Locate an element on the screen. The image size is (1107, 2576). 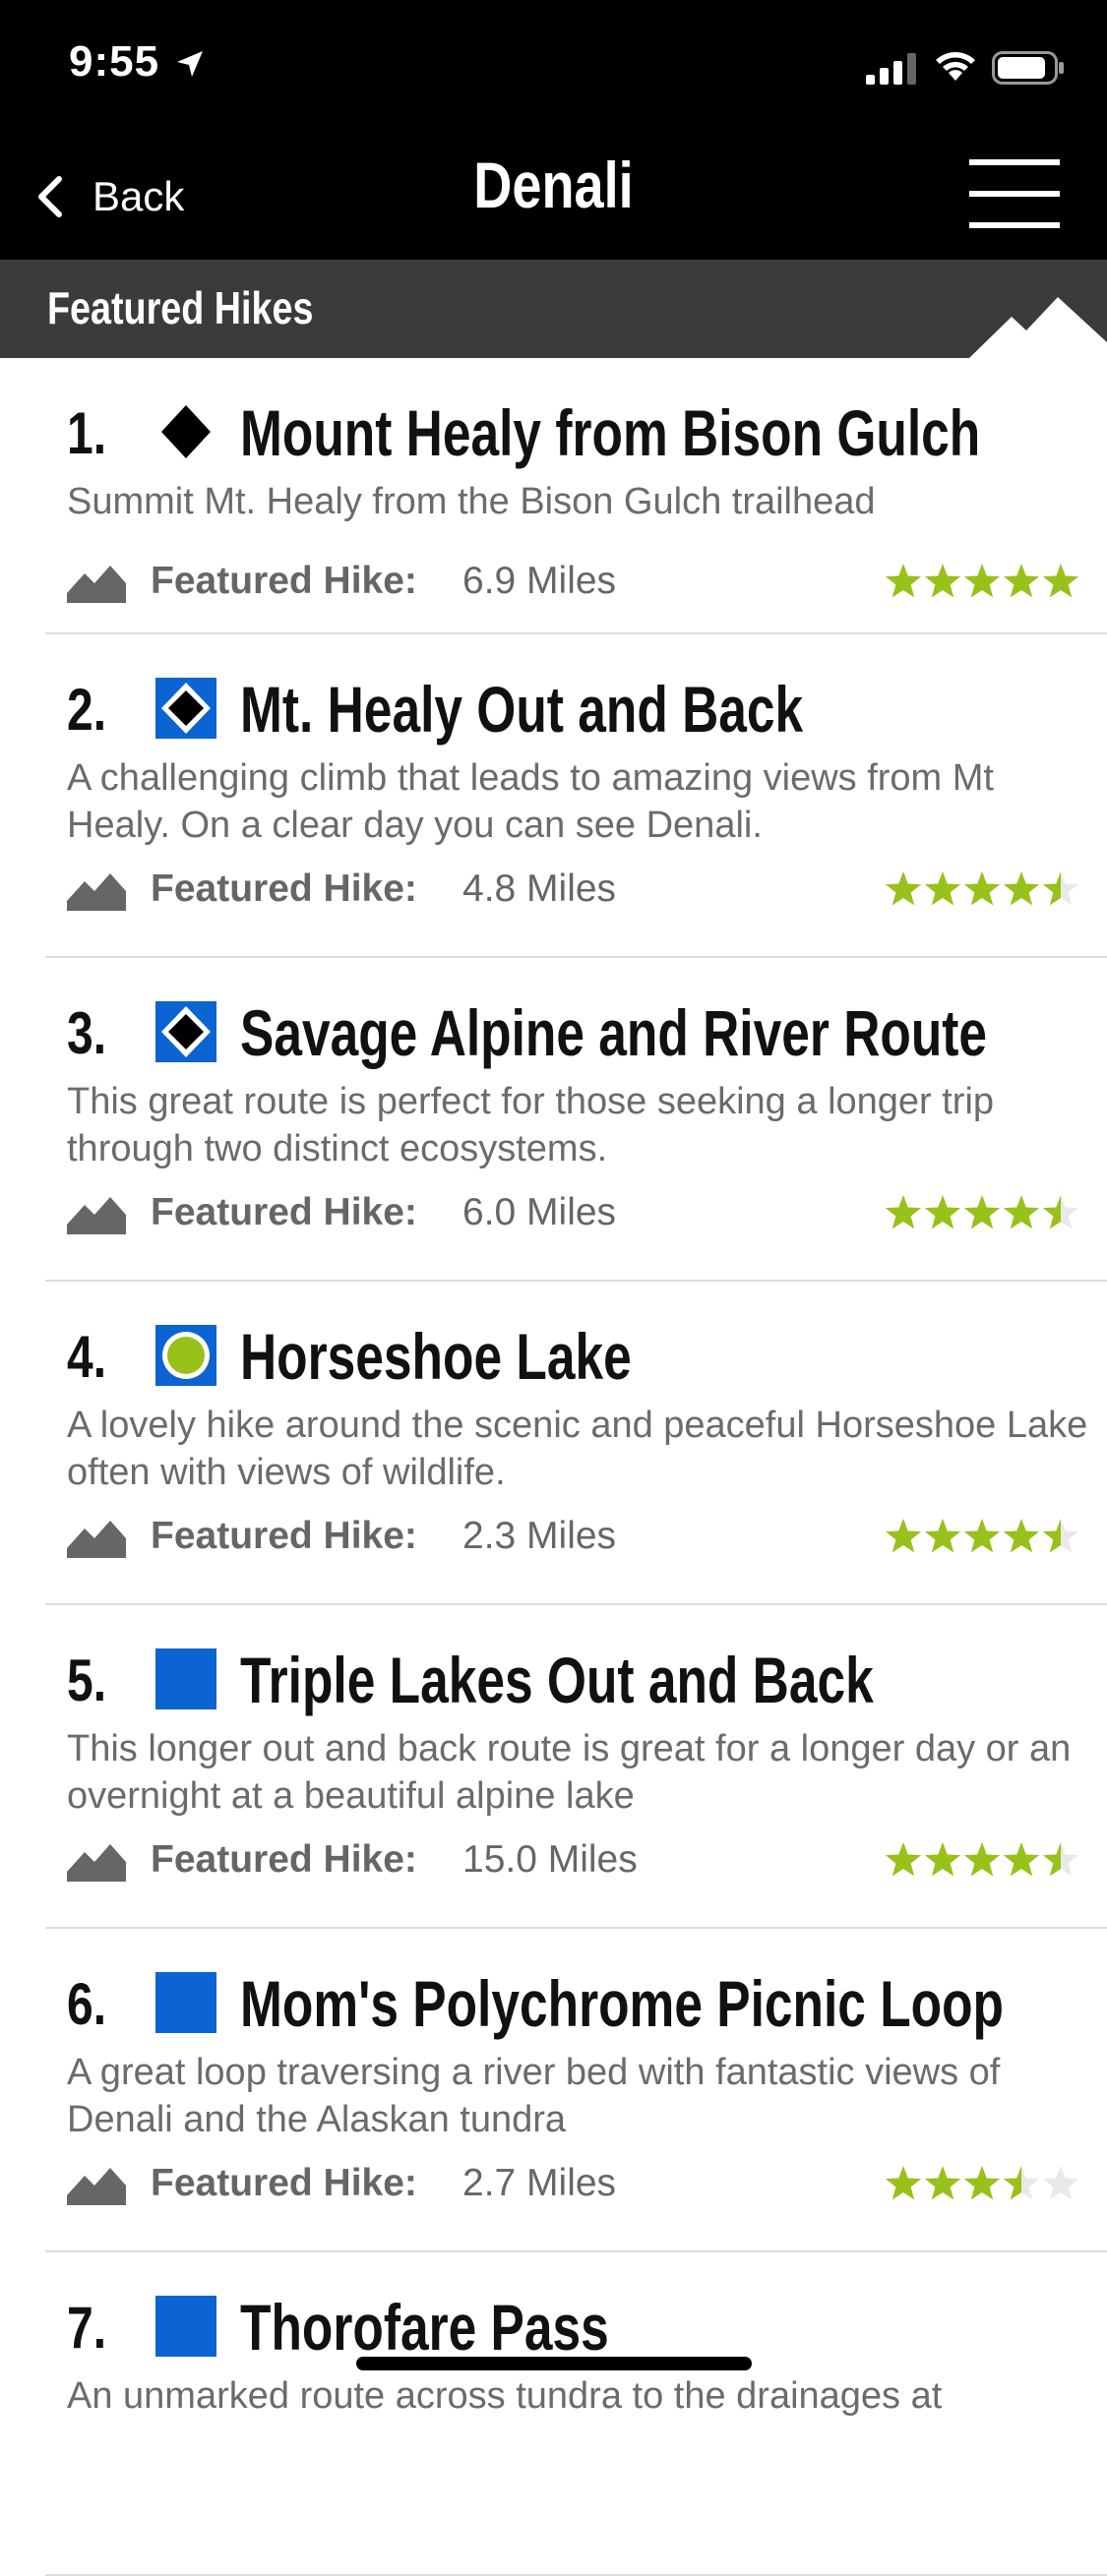
hike-name: Thorofare Pass is located at coordinates (424, 2327).